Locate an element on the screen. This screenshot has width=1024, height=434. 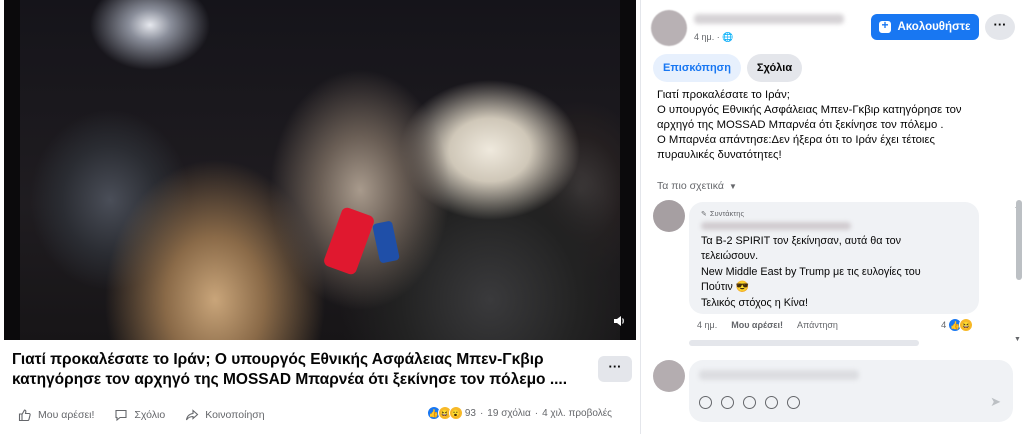
share-icon is located at coordinates (192, 415).